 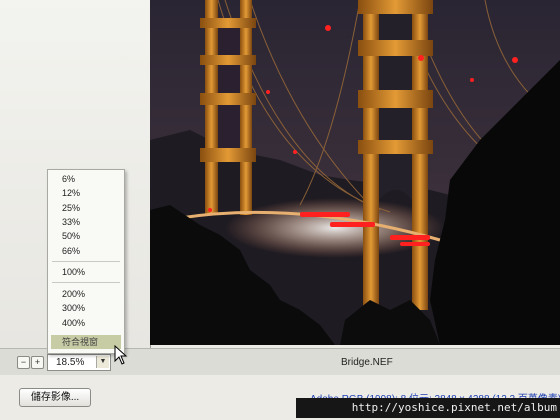 What do you see at coordinates (367, 362) in the screenshot?
I see `filename-label: Bridge.NEF` at bounding box center [367, 362].